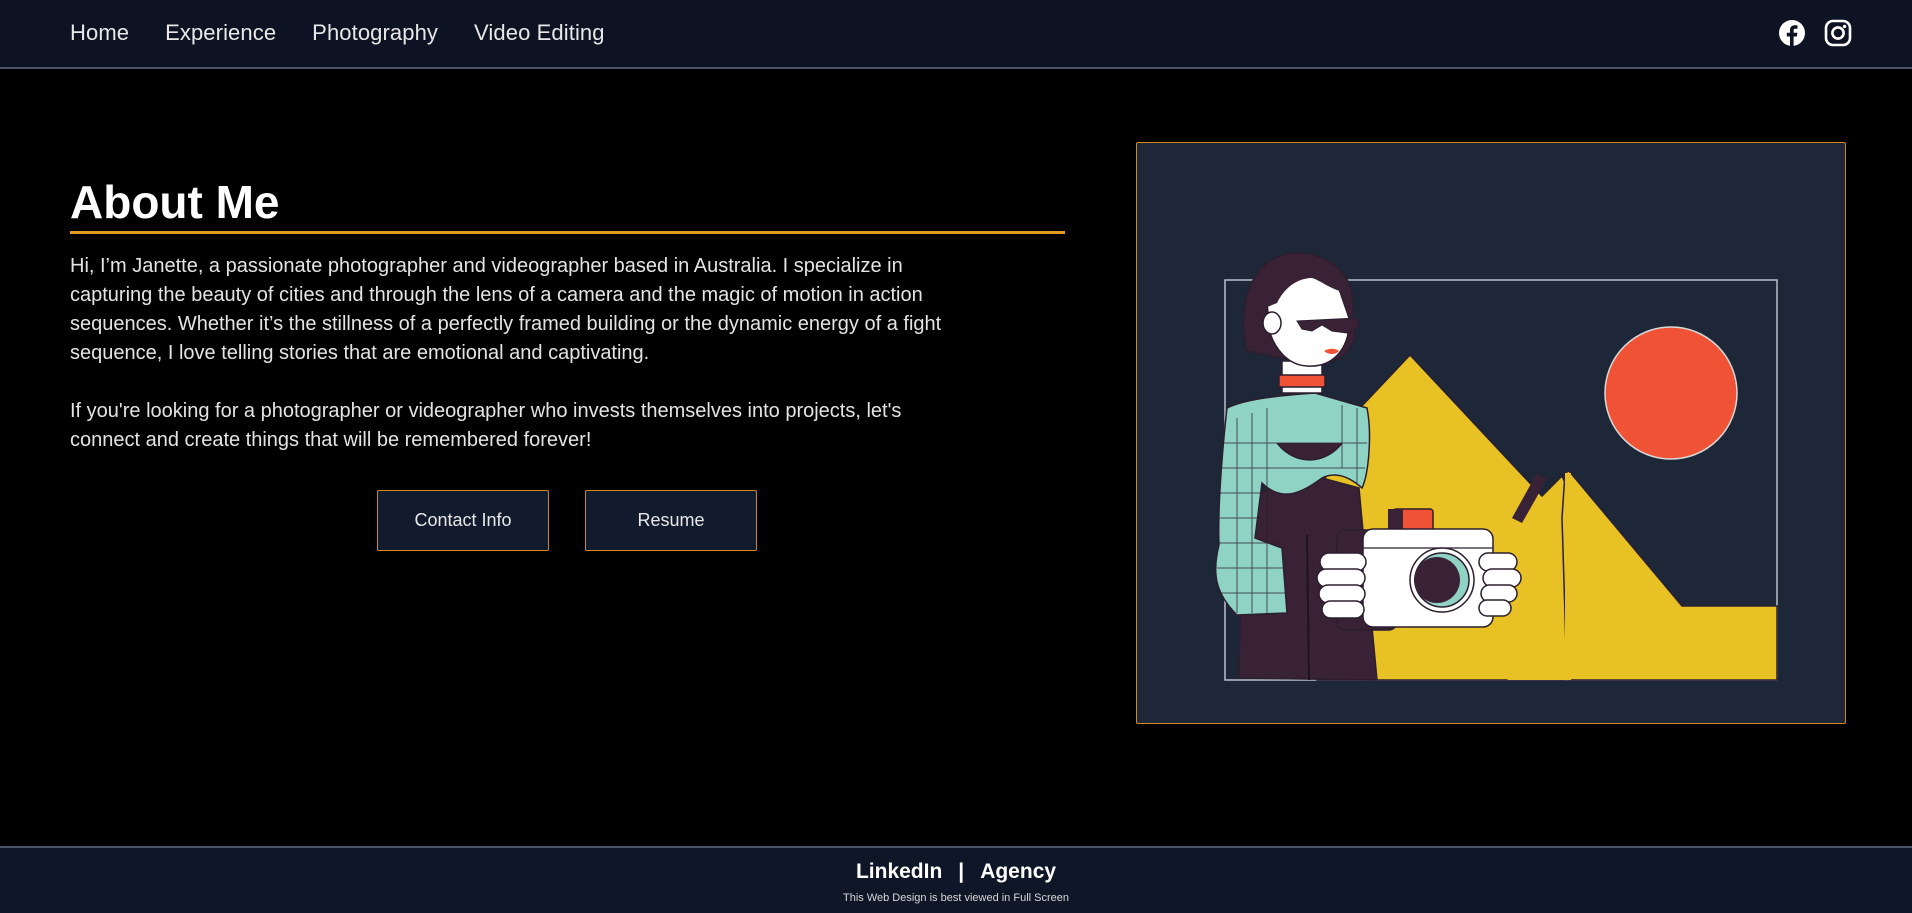 This screenshot has height=913, width=1912. Describe the element at coordinates (463, 520) in the screenshot. I see `contact-info-button: Contact Info` at that location.